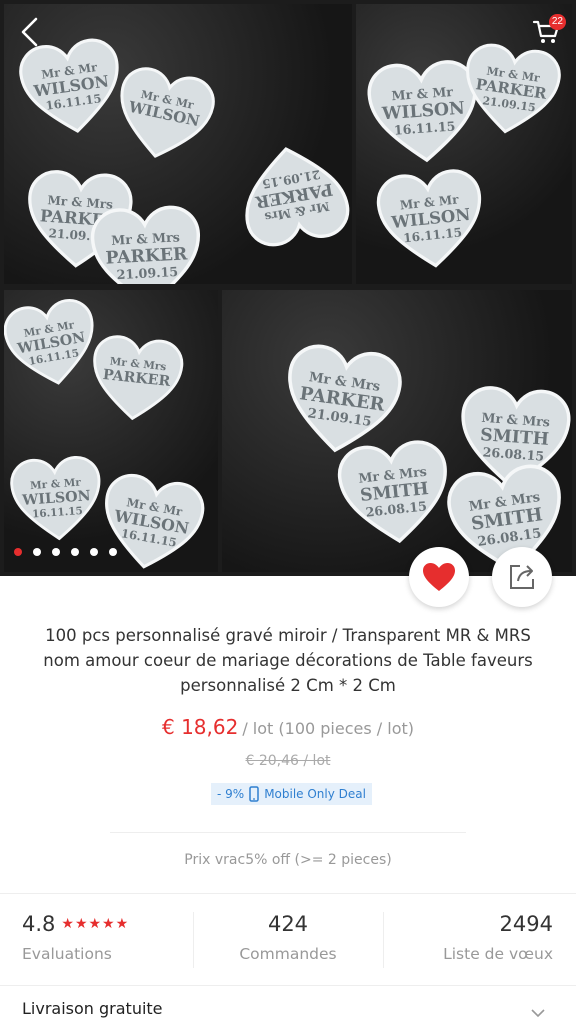 The image size is (576, 1024). Describe the element at coordinates (231, 794) in the screenshot. I see `discount-percent: - 9%` at that location.